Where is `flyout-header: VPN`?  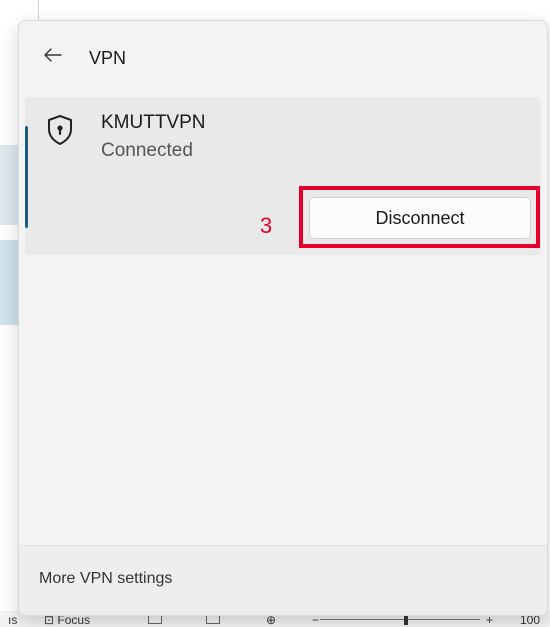 flyout-header: VPN is located at coordinates (283, 59).